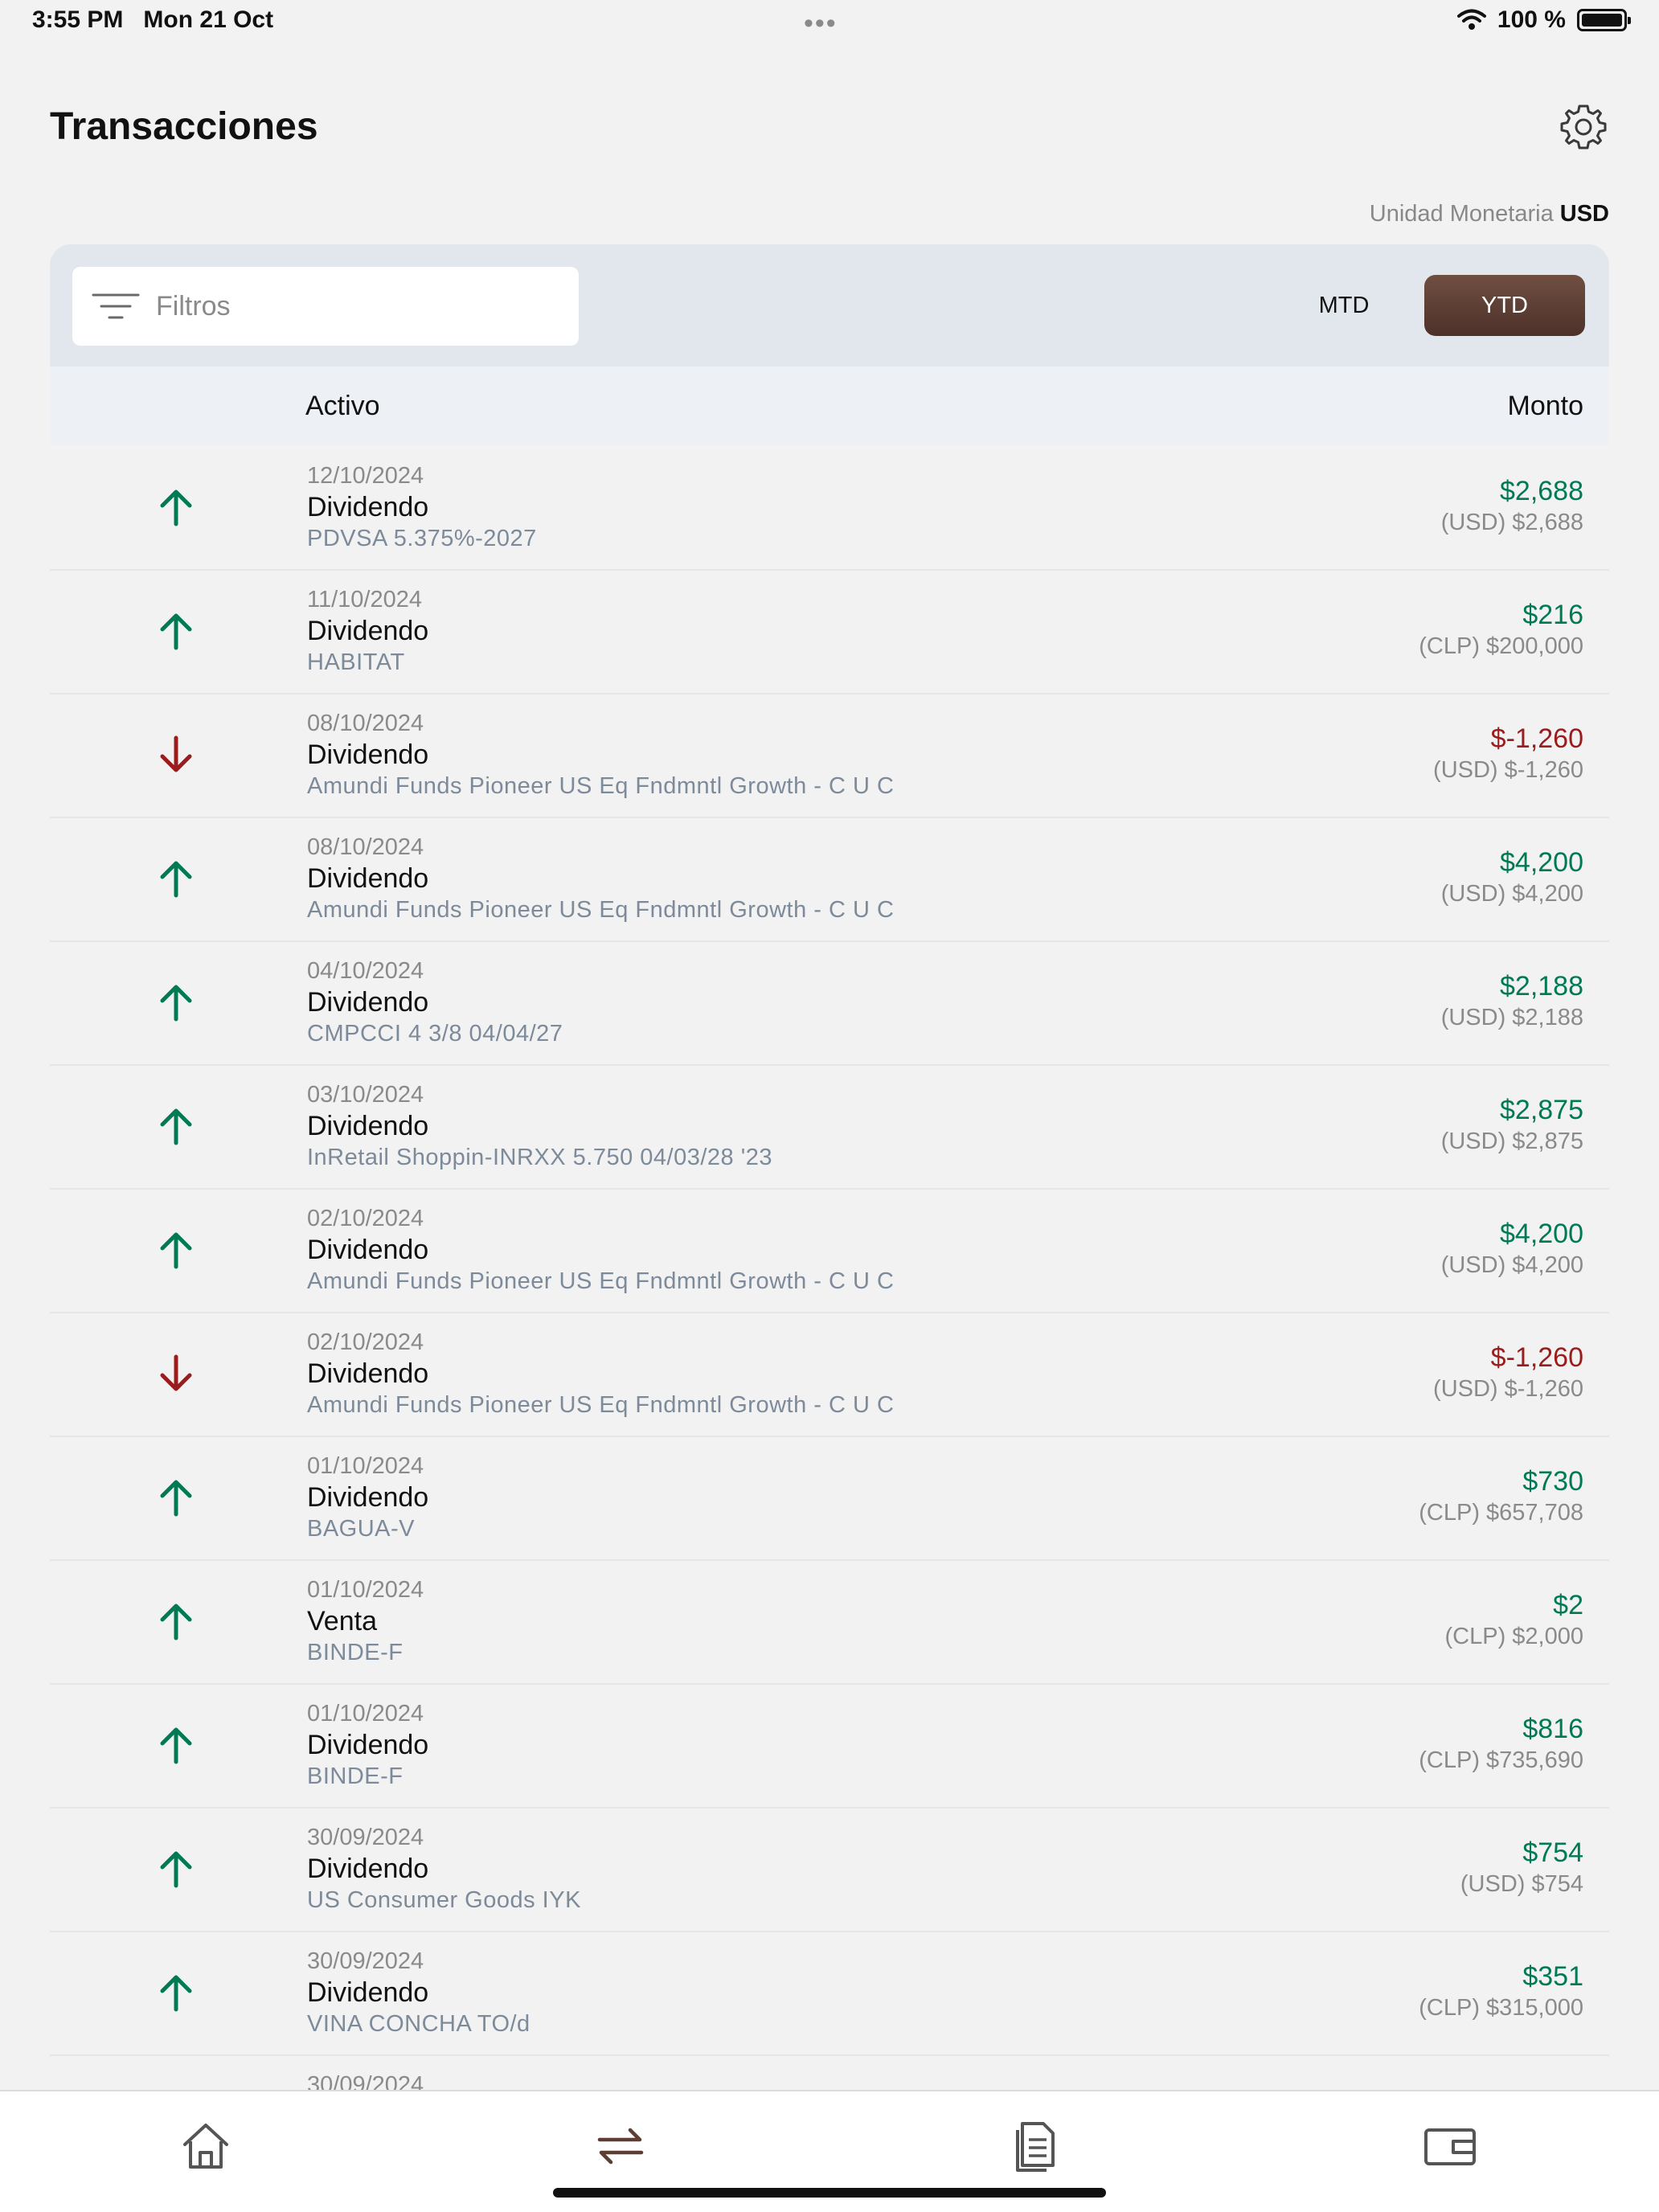 This screenshot has width=1659, height=2212. I want to click on settings-button, so click(1583, 127).